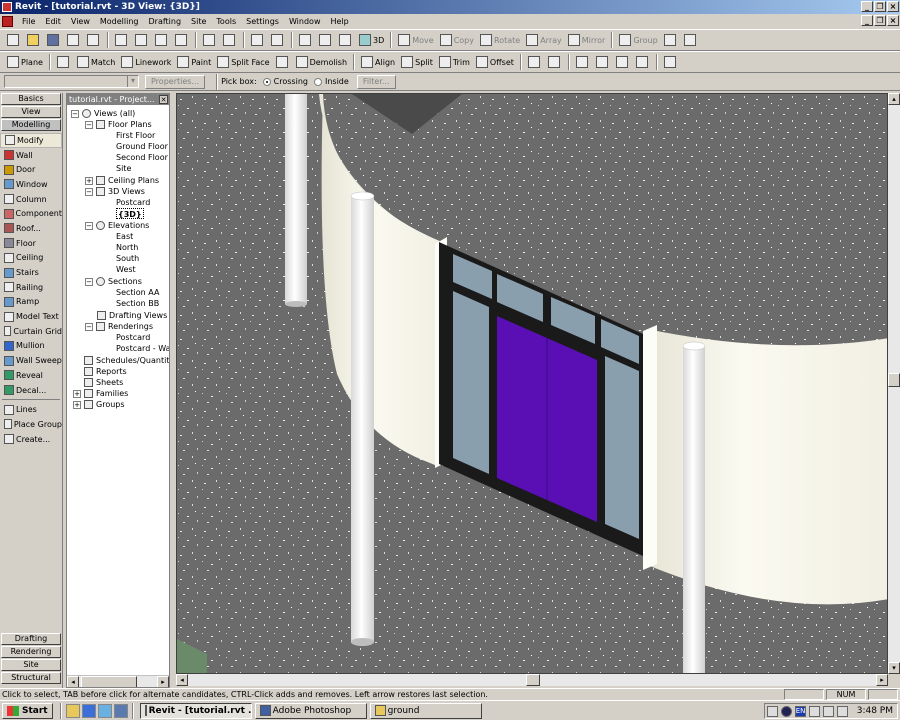 This screenshot has height=720, width=900. I want to click on task-ground: ground, so click(425, 710).